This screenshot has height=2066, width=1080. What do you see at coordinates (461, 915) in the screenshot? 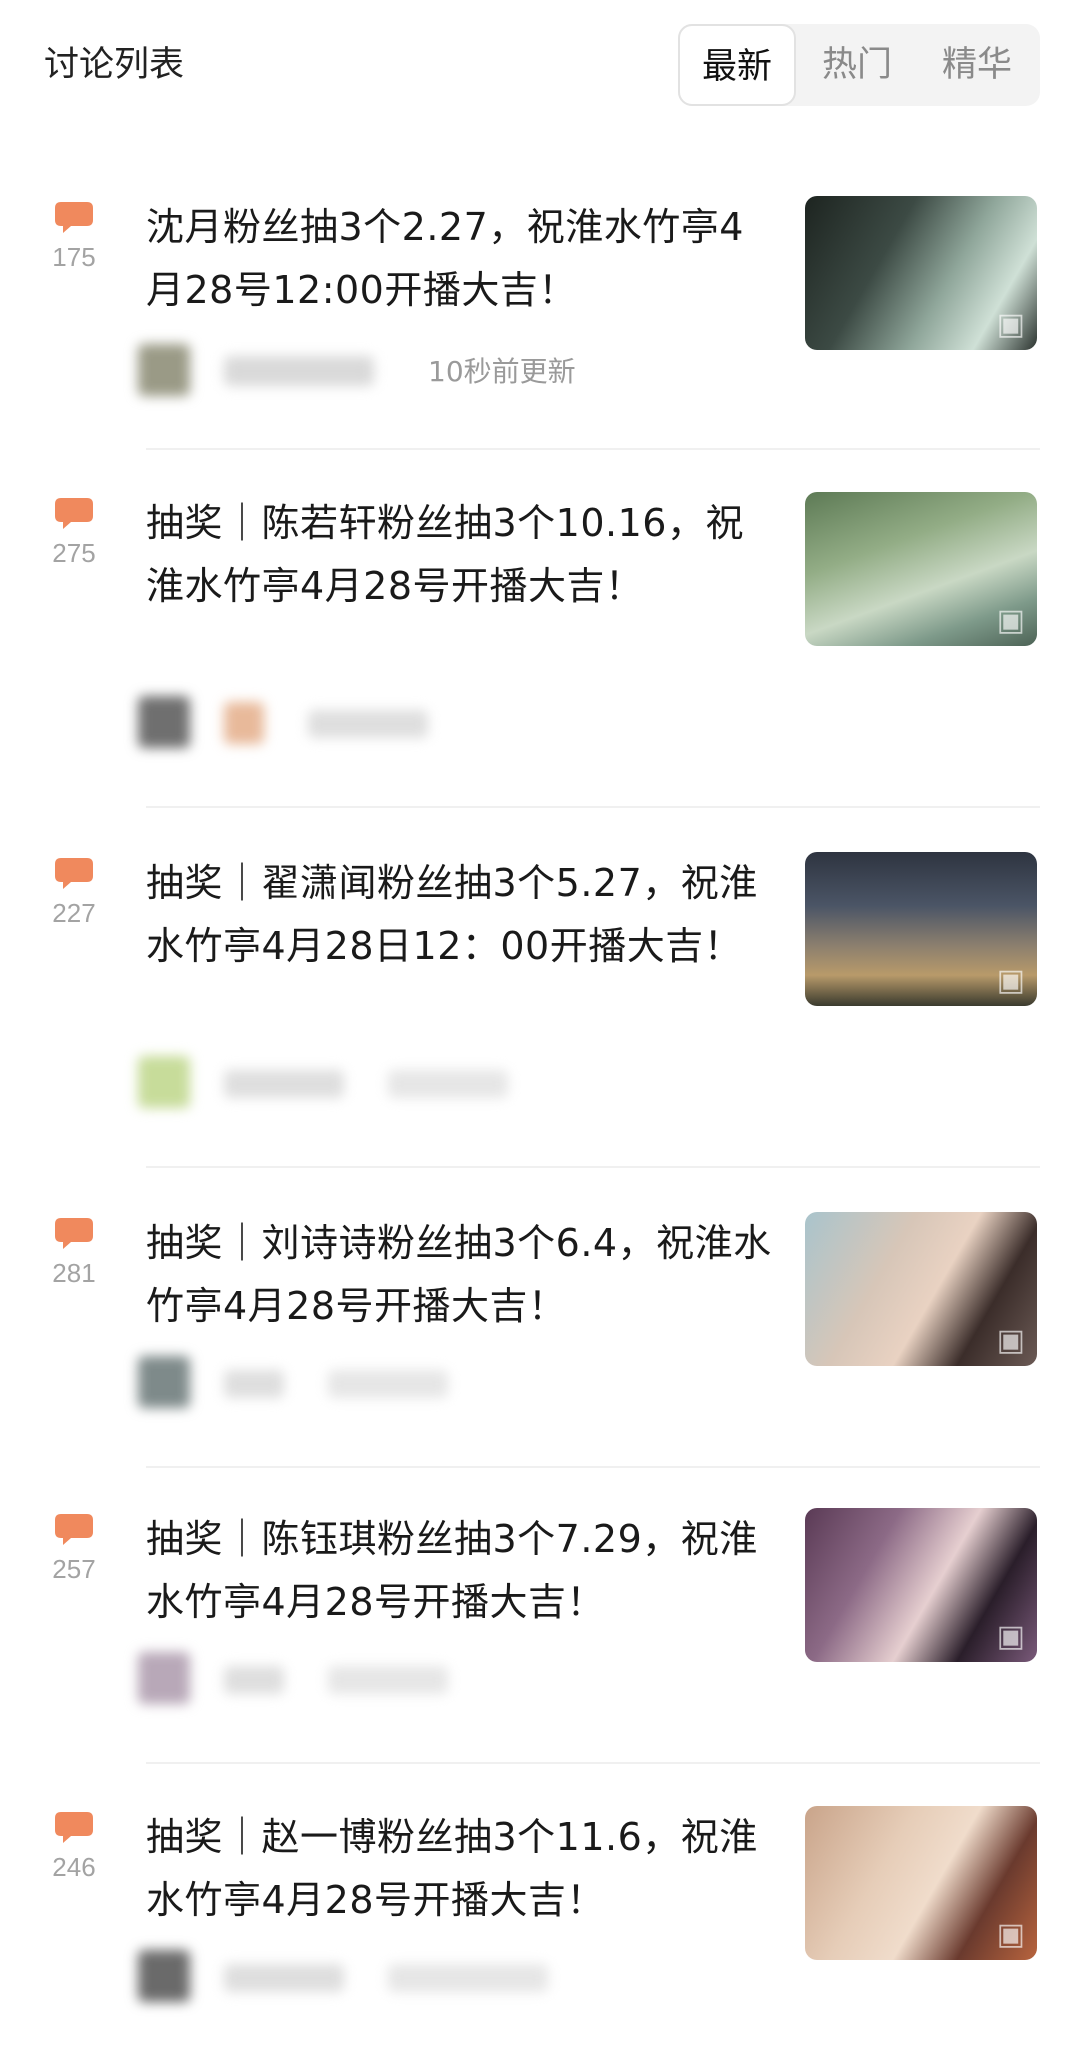
I see `post-title: 抽奖｜翟潇闻粉丝抽3个5.27，祝淮水竹亭4月28日12：00开播大吉！` at bounding box center [461, 915].